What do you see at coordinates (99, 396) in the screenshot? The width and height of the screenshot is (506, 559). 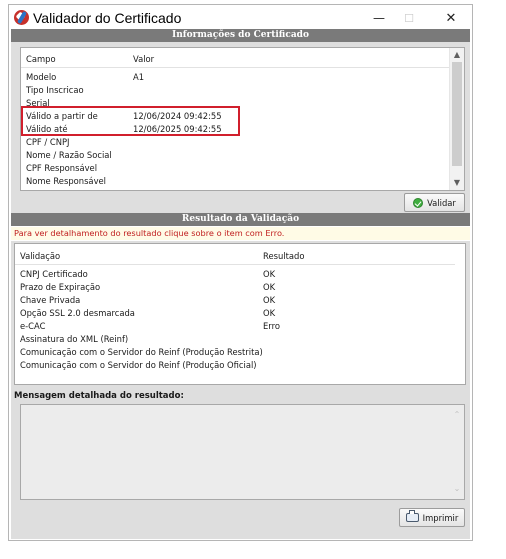 I see `detailed-message-label: Mensagem detalhada do resultado:` at bounding box center [99, 396].